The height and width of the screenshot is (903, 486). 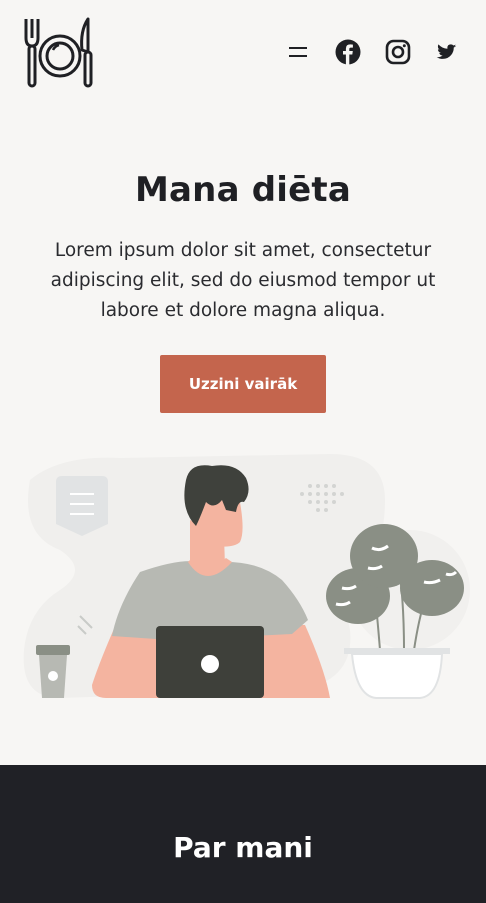 I want to click on site-header, so click(x=243, y=50).